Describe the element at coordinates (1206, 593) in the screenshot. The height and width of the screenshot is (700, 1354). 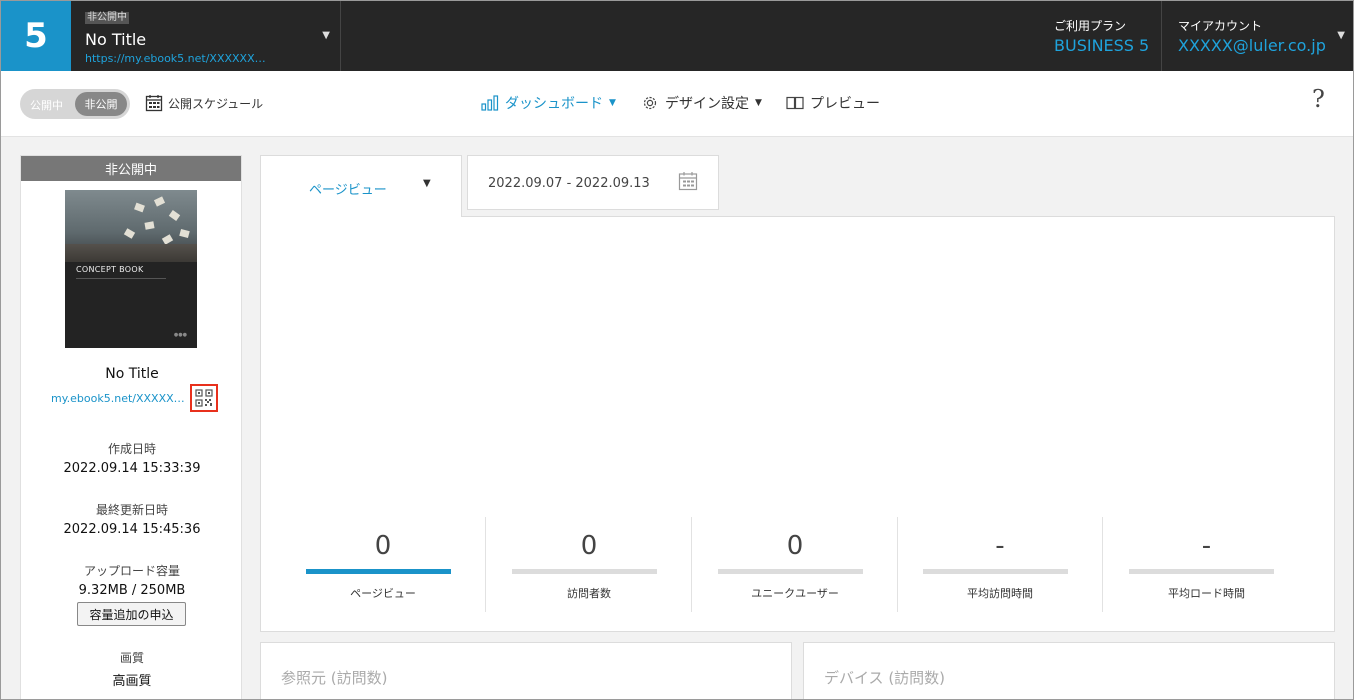
I see `stat-label: 平均ロード時間` at that location.